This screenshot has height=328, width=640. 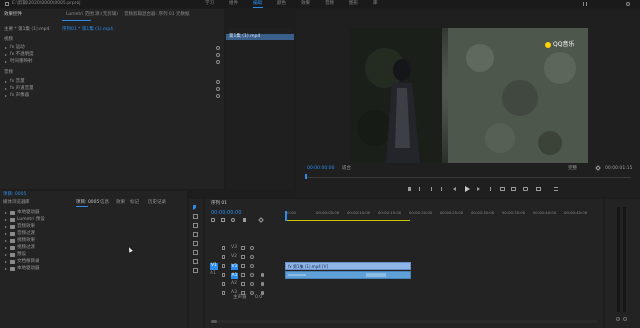 What do you see at coordinates (112, 89) in the screenshot?
I see `effect-row: fx 声道音量` at bounding box center [112, 89].